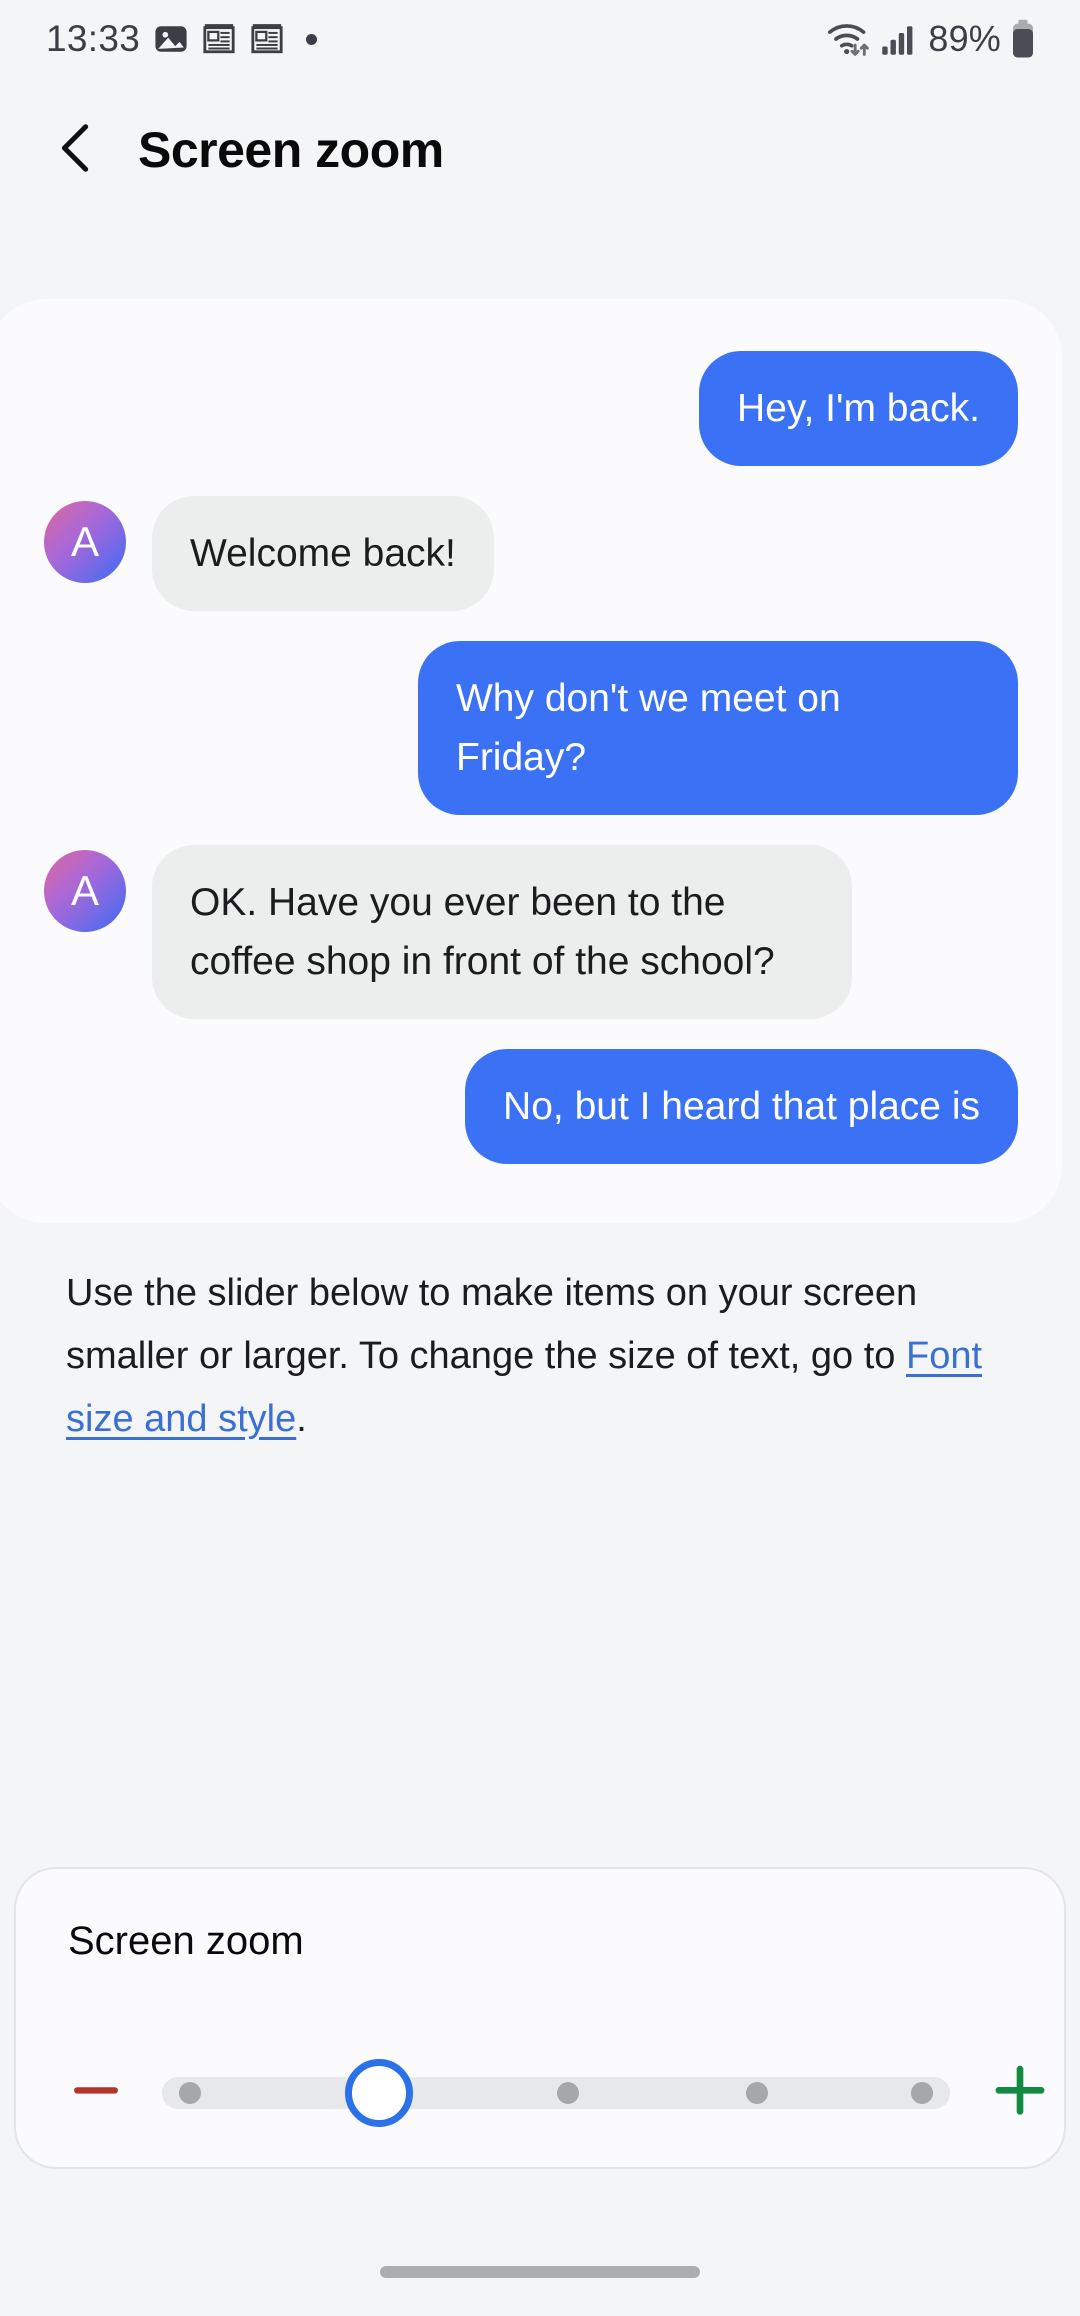 This screenshot has height=2316, width=1080. Describe the element at coordinates (323, 553) in the screenshot. I see `chat-bubble-received: Welcome back!` at that location.